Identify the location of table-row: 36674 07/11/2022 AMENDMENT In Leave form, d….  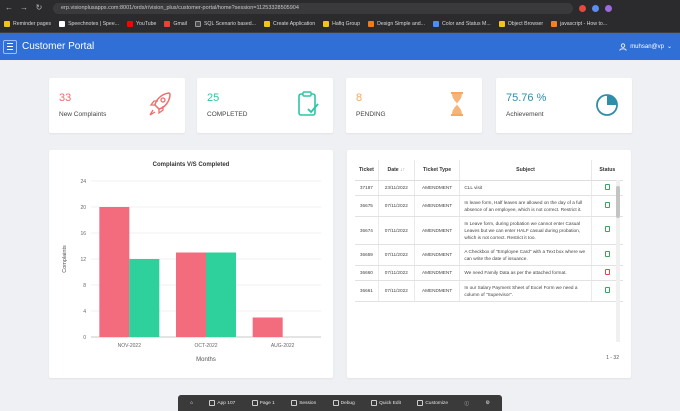
(489, 230).